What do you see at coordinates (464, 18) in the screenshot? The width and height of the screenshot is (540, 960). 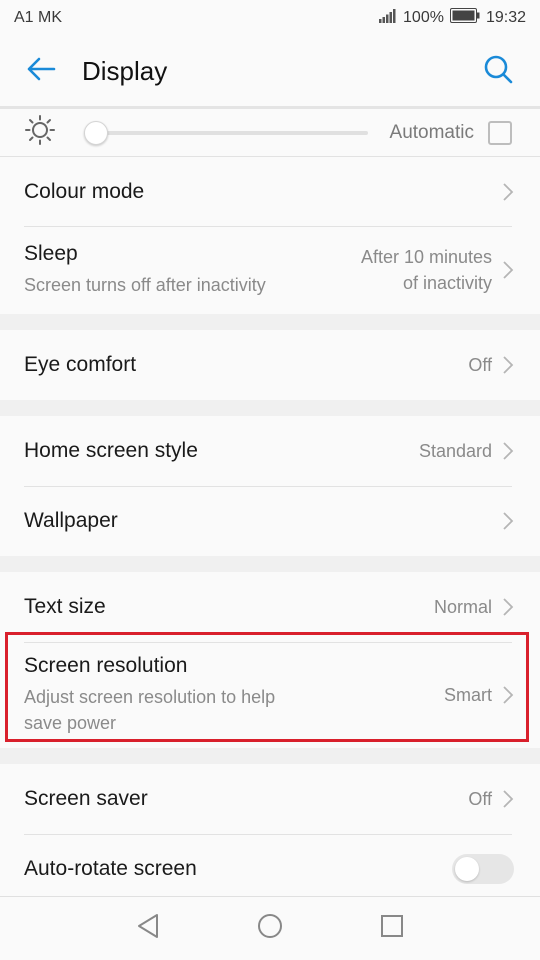 I see `battery-icon` at bounding box center [464, 18].